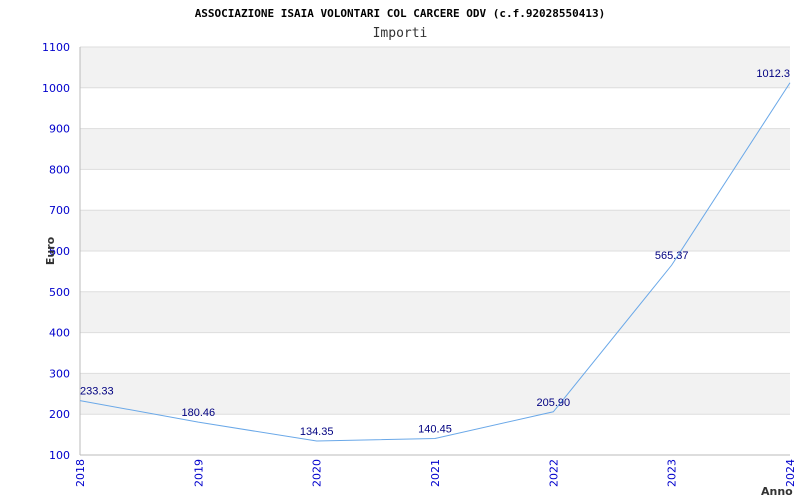 The image size is (800, 500). What do you see at coordinates (56, 88) in the screenshot?
I see `y-tick-label: 1000` at bounding box center [56, 88].